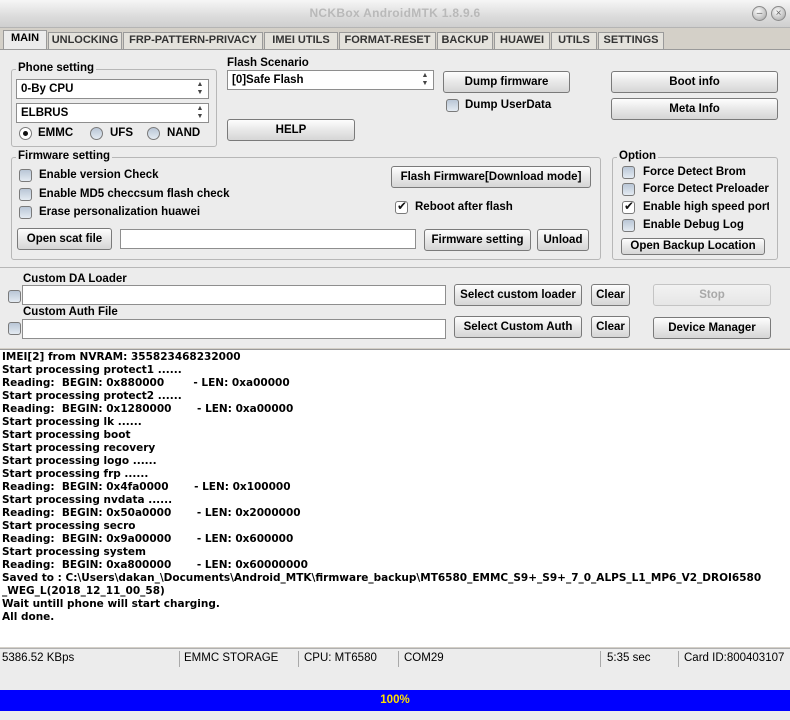 This screenshot has width=790, height=720. What do you see at coordinates (38, 658) in the screenshot?
I see `status-speed: 5386.52 KBps` at bounding box center [38, 658].